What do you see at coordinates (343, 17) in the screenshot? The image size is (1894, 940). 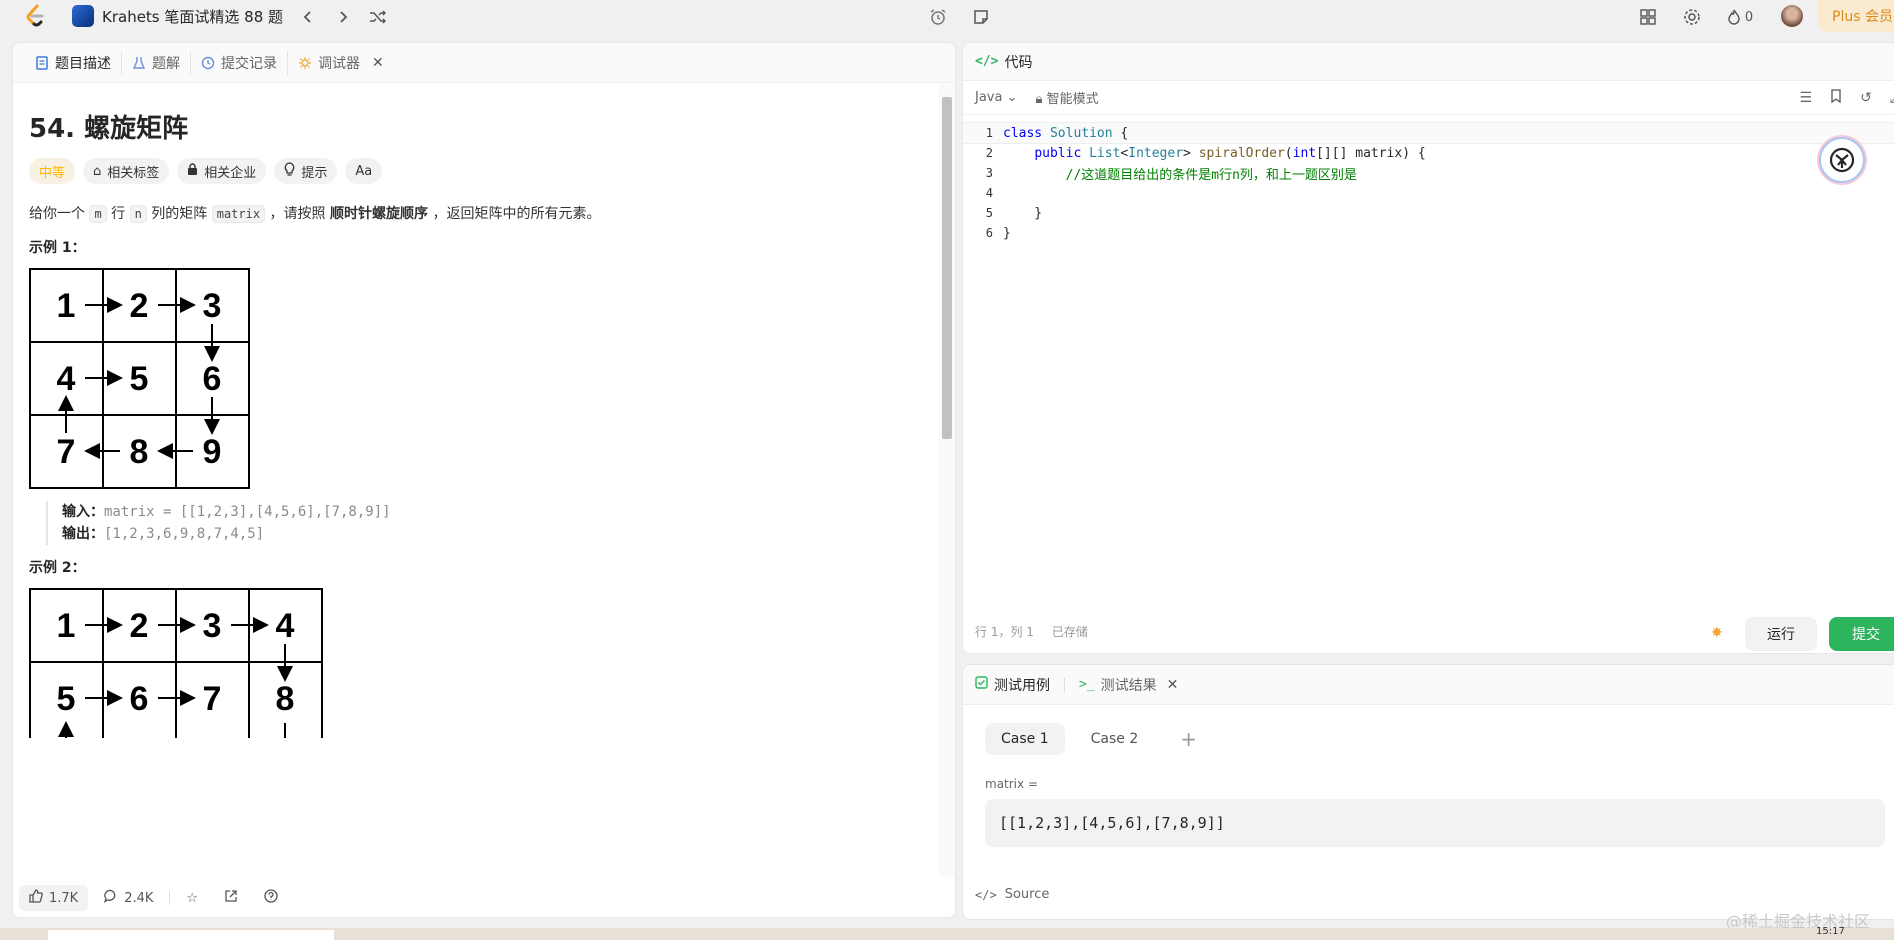 I see `next-problem-icon` at bounding box center [343, 17].